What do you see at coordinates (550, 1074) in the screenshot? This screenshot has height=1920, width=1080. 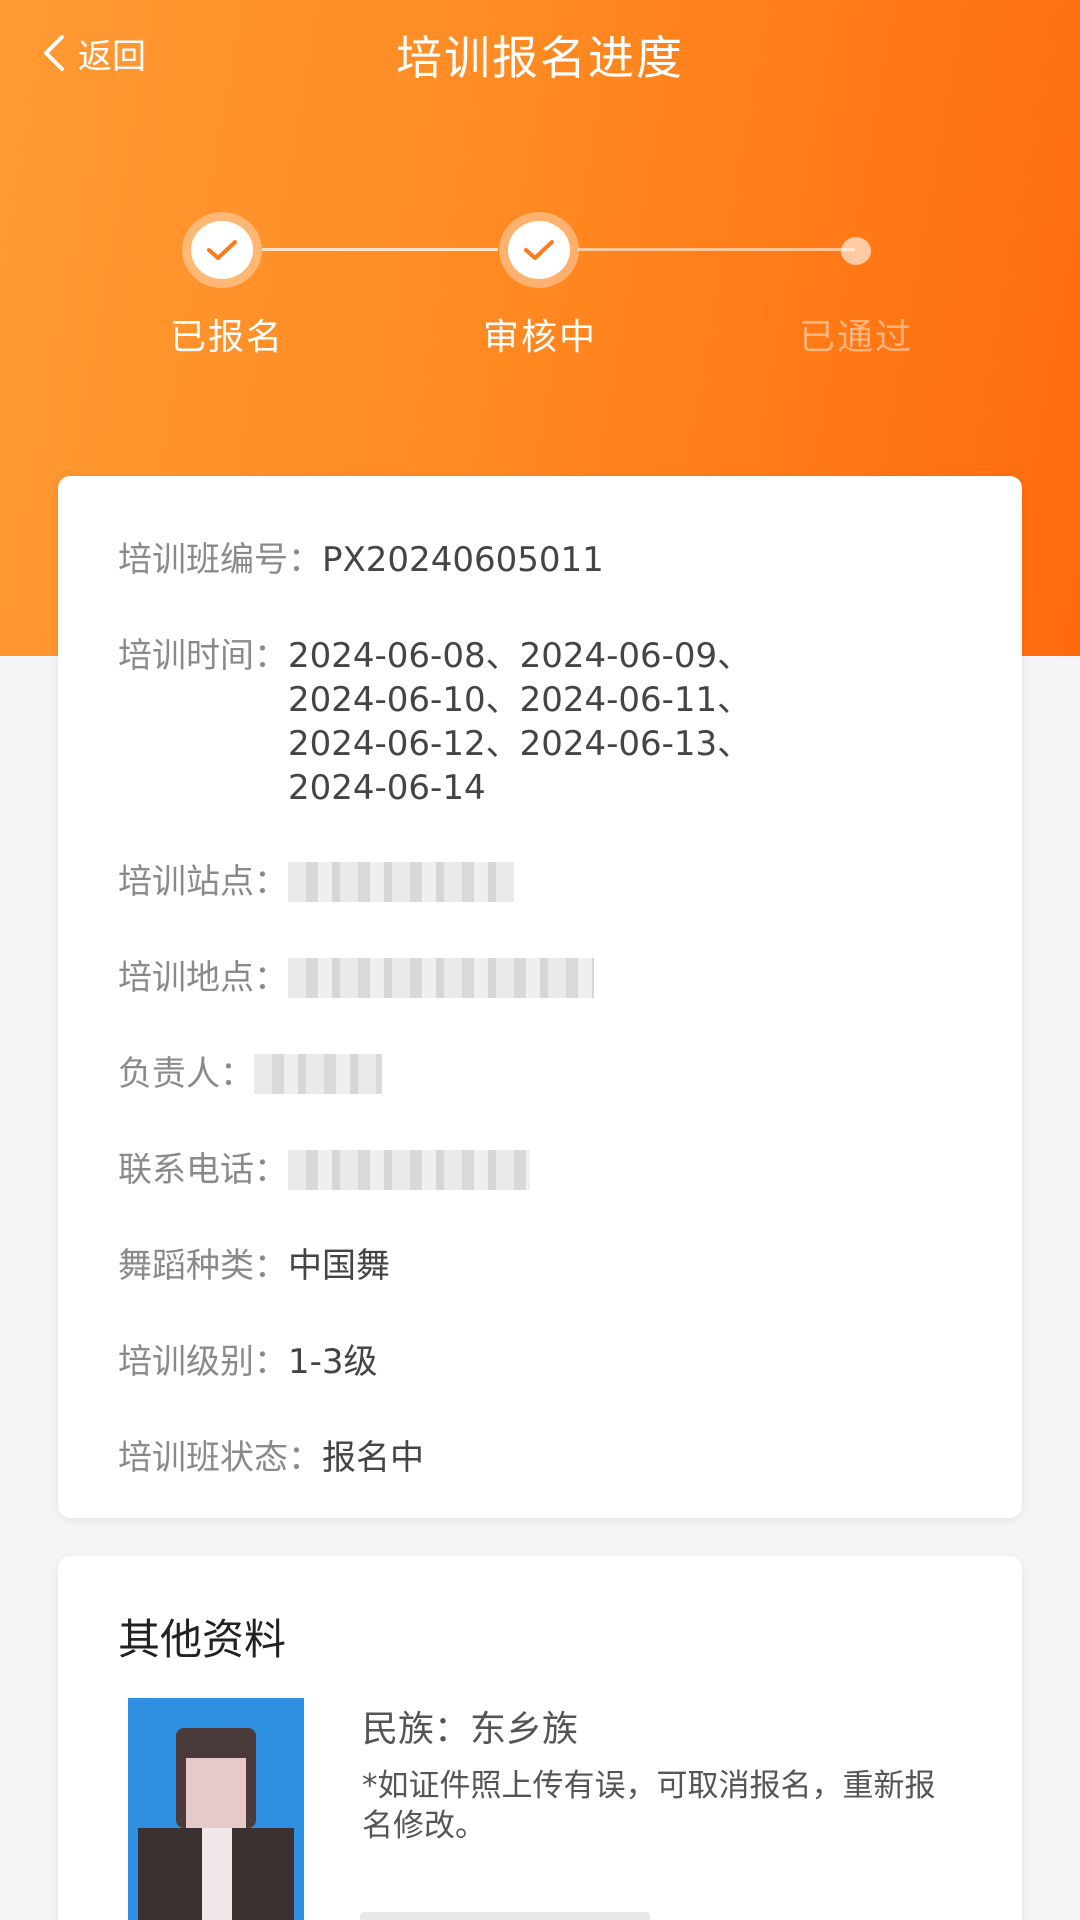 I see `person-in-charge-row: 负责人：` at bounding box center [550, 1074].